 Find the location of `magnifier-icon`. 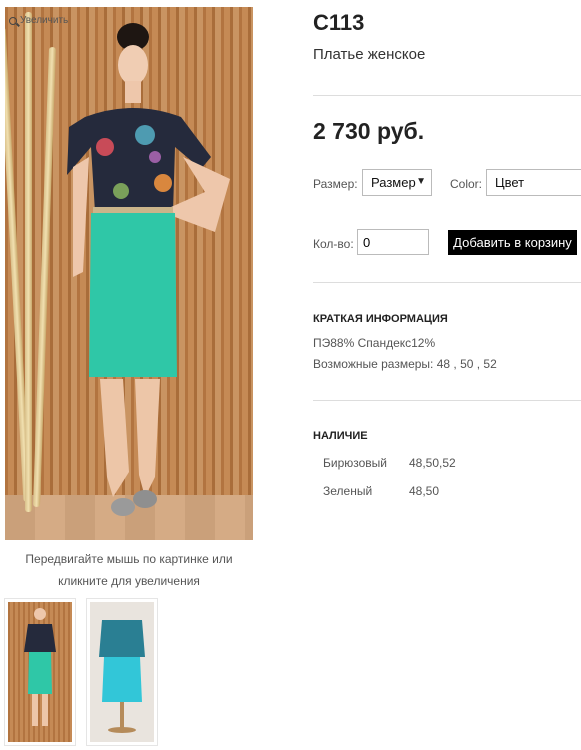

magnifier-icon is located at coordinates (13, 20).